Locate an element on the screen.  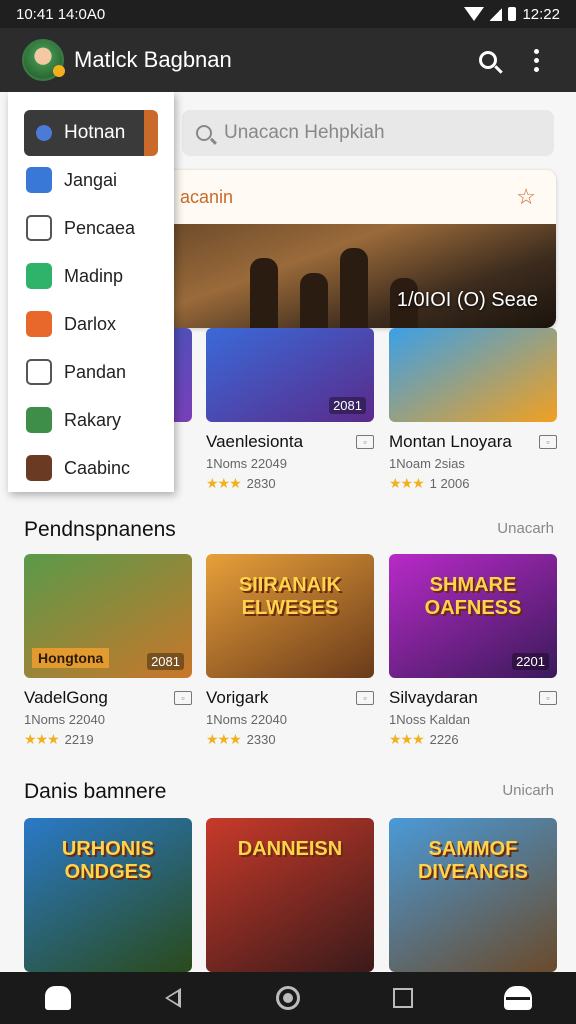
rating-count: 2330 is located at coordinates (261, 739).